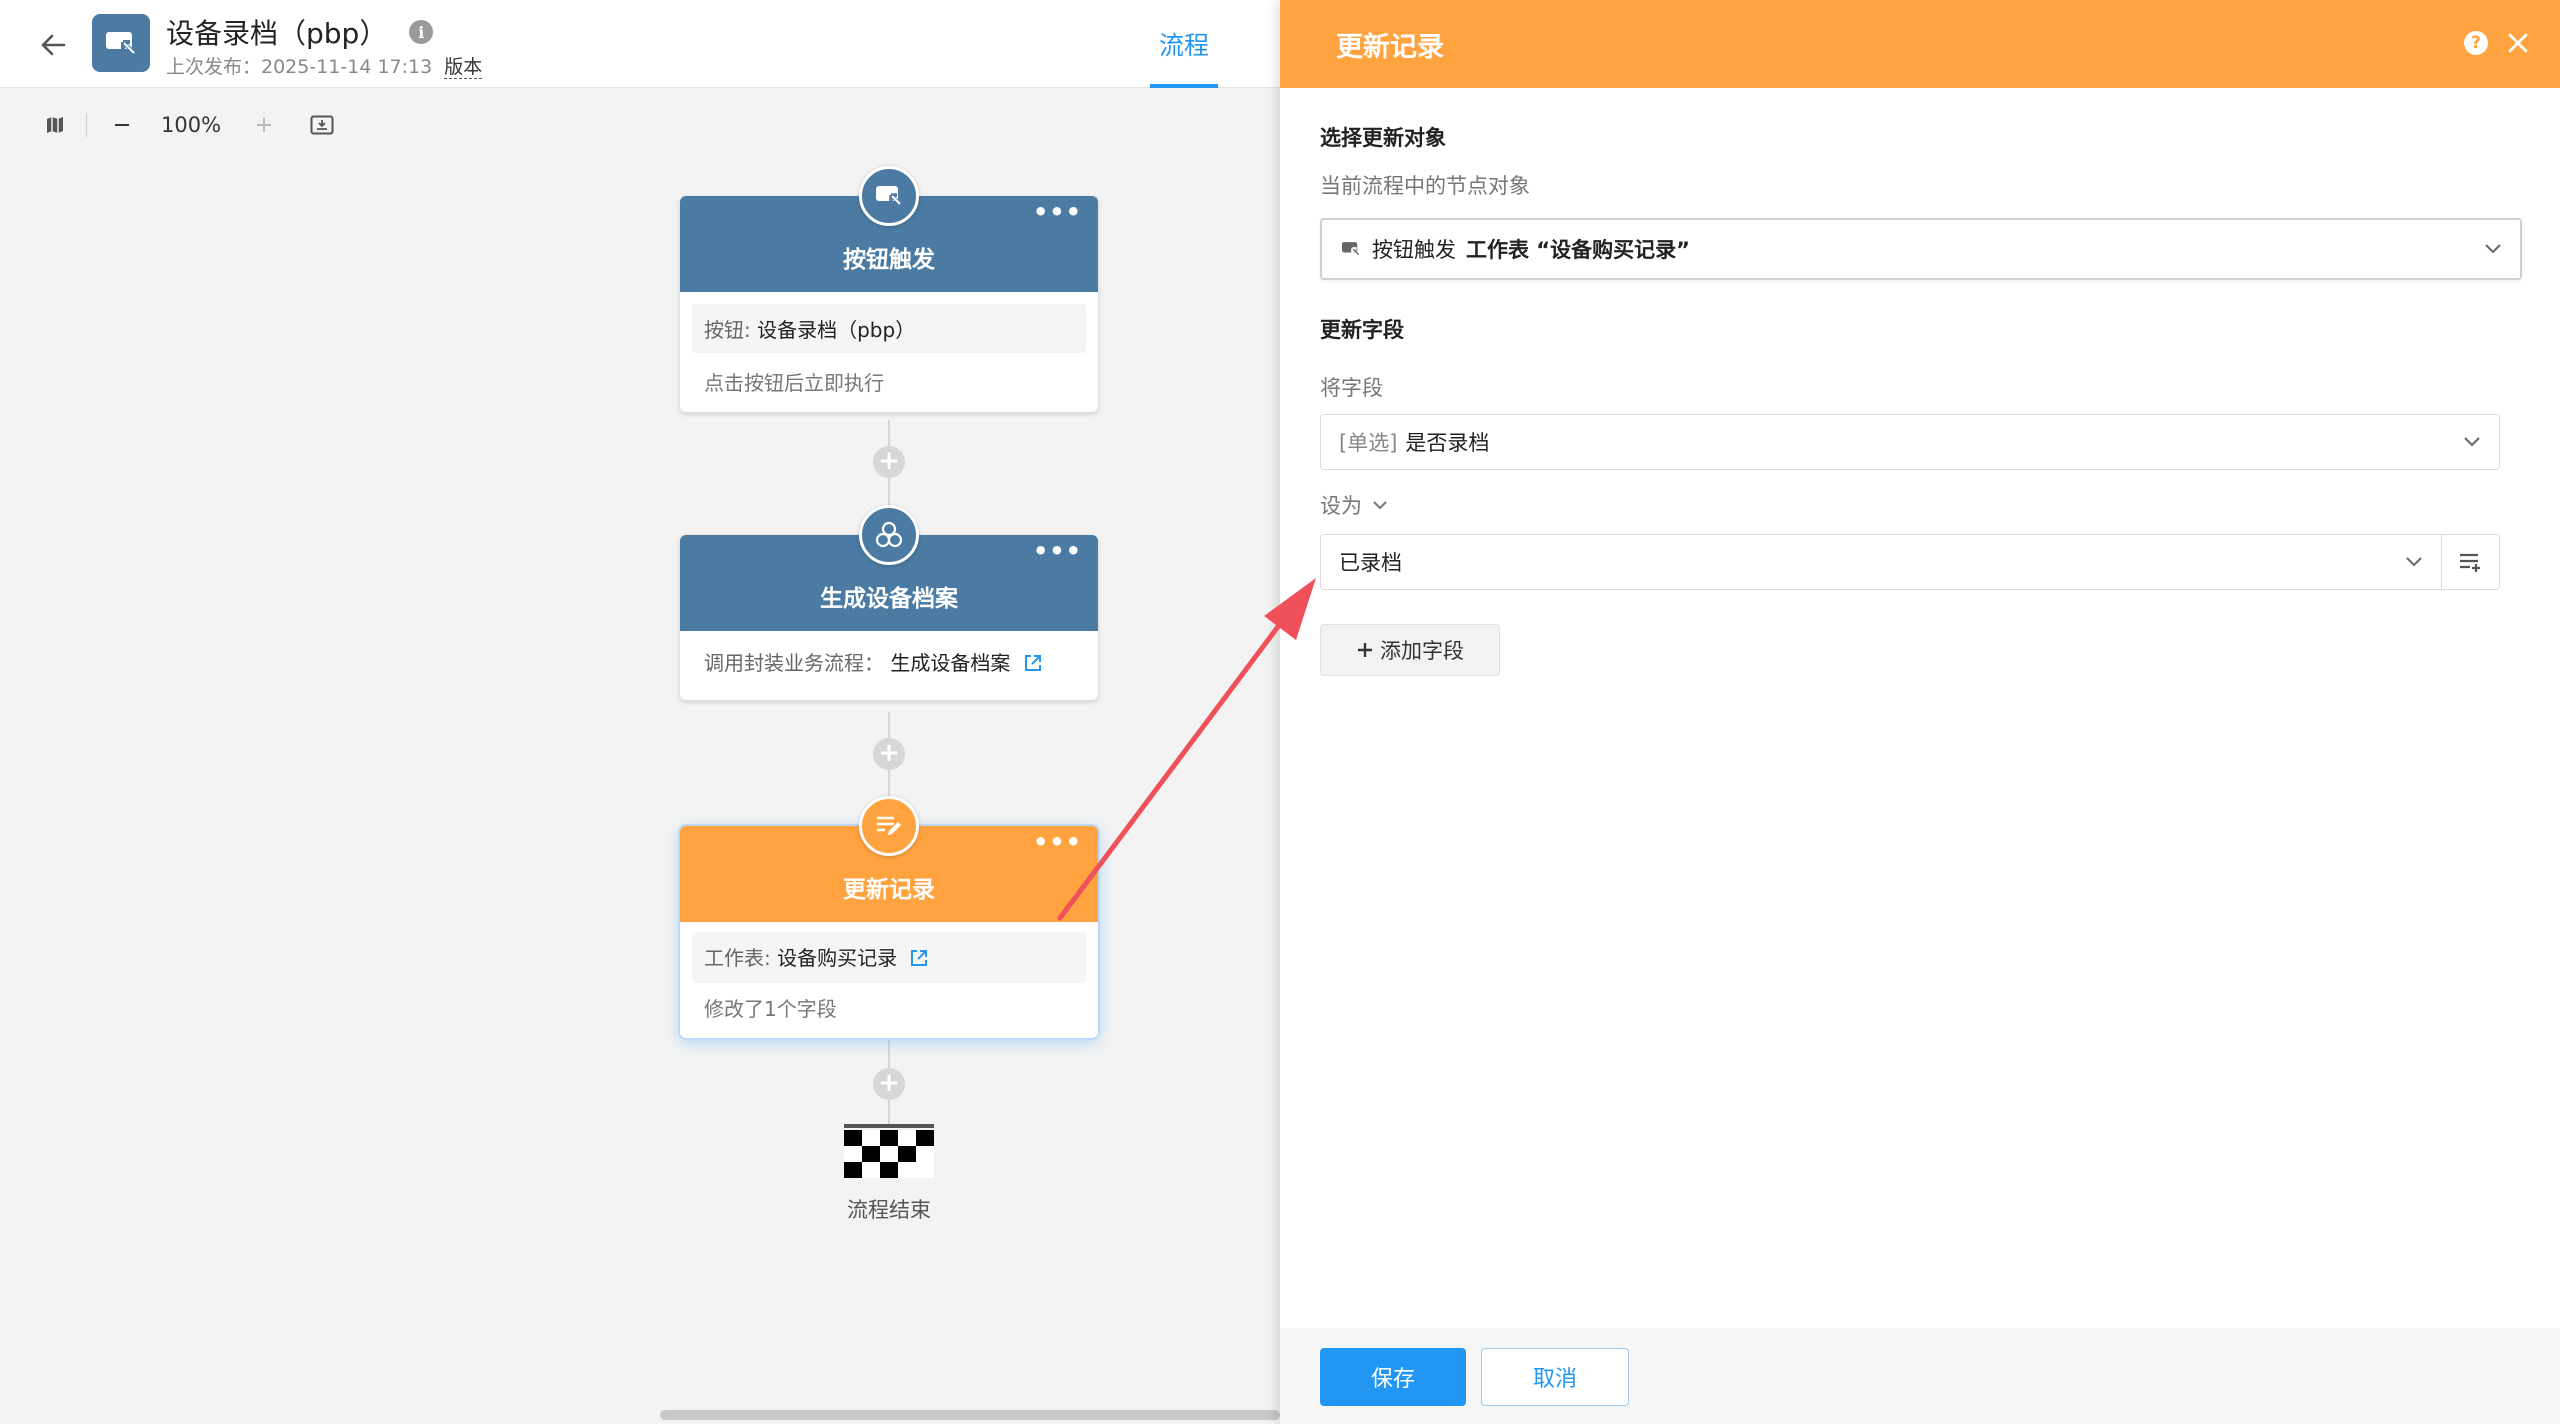 This screenshot has width=2560, height=1424. I want to click on node-detail: 调用封装业务流程： 生成设备档案, so click(889, 662).